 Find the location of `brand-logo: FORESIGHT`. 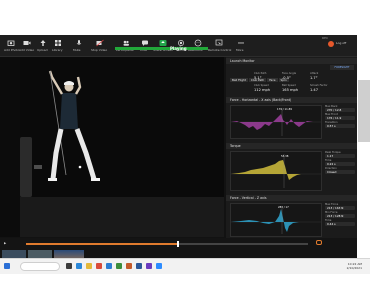

brand-logo: FORESIGHT is located at coordinates (342, 67).